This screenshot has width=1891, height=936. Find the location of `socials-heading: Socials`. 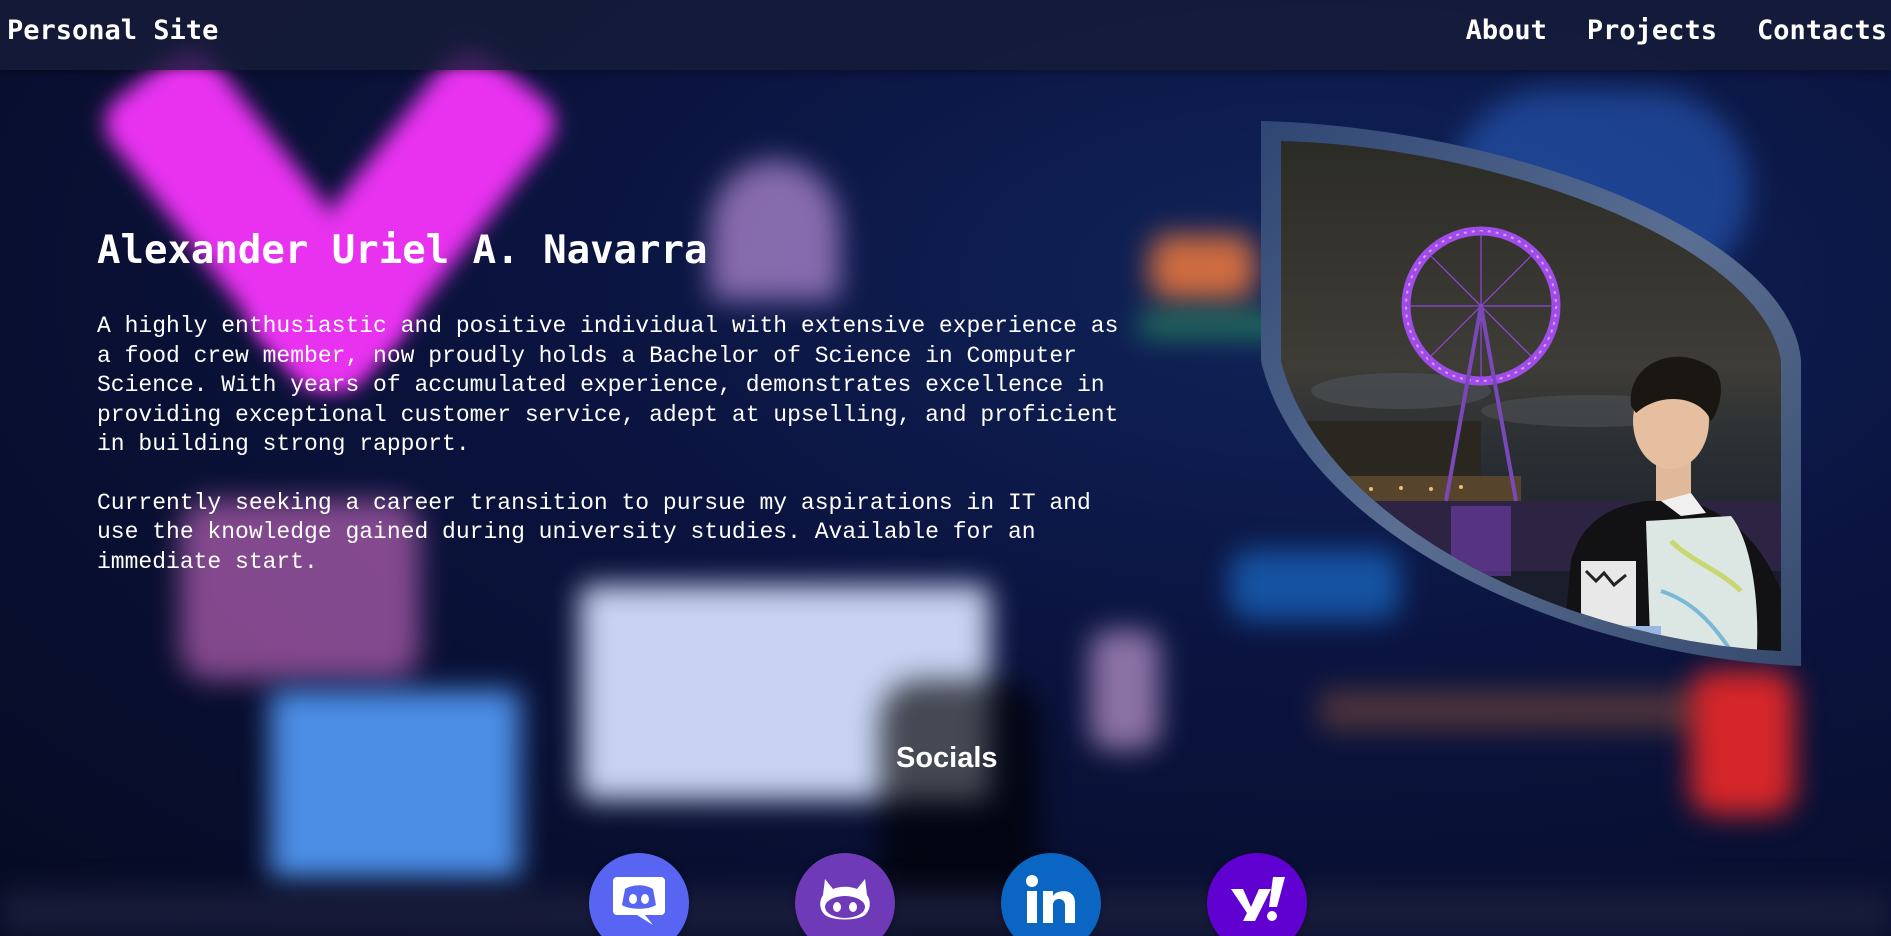

socials-heading: Socials is located at coordinates (947, 758).